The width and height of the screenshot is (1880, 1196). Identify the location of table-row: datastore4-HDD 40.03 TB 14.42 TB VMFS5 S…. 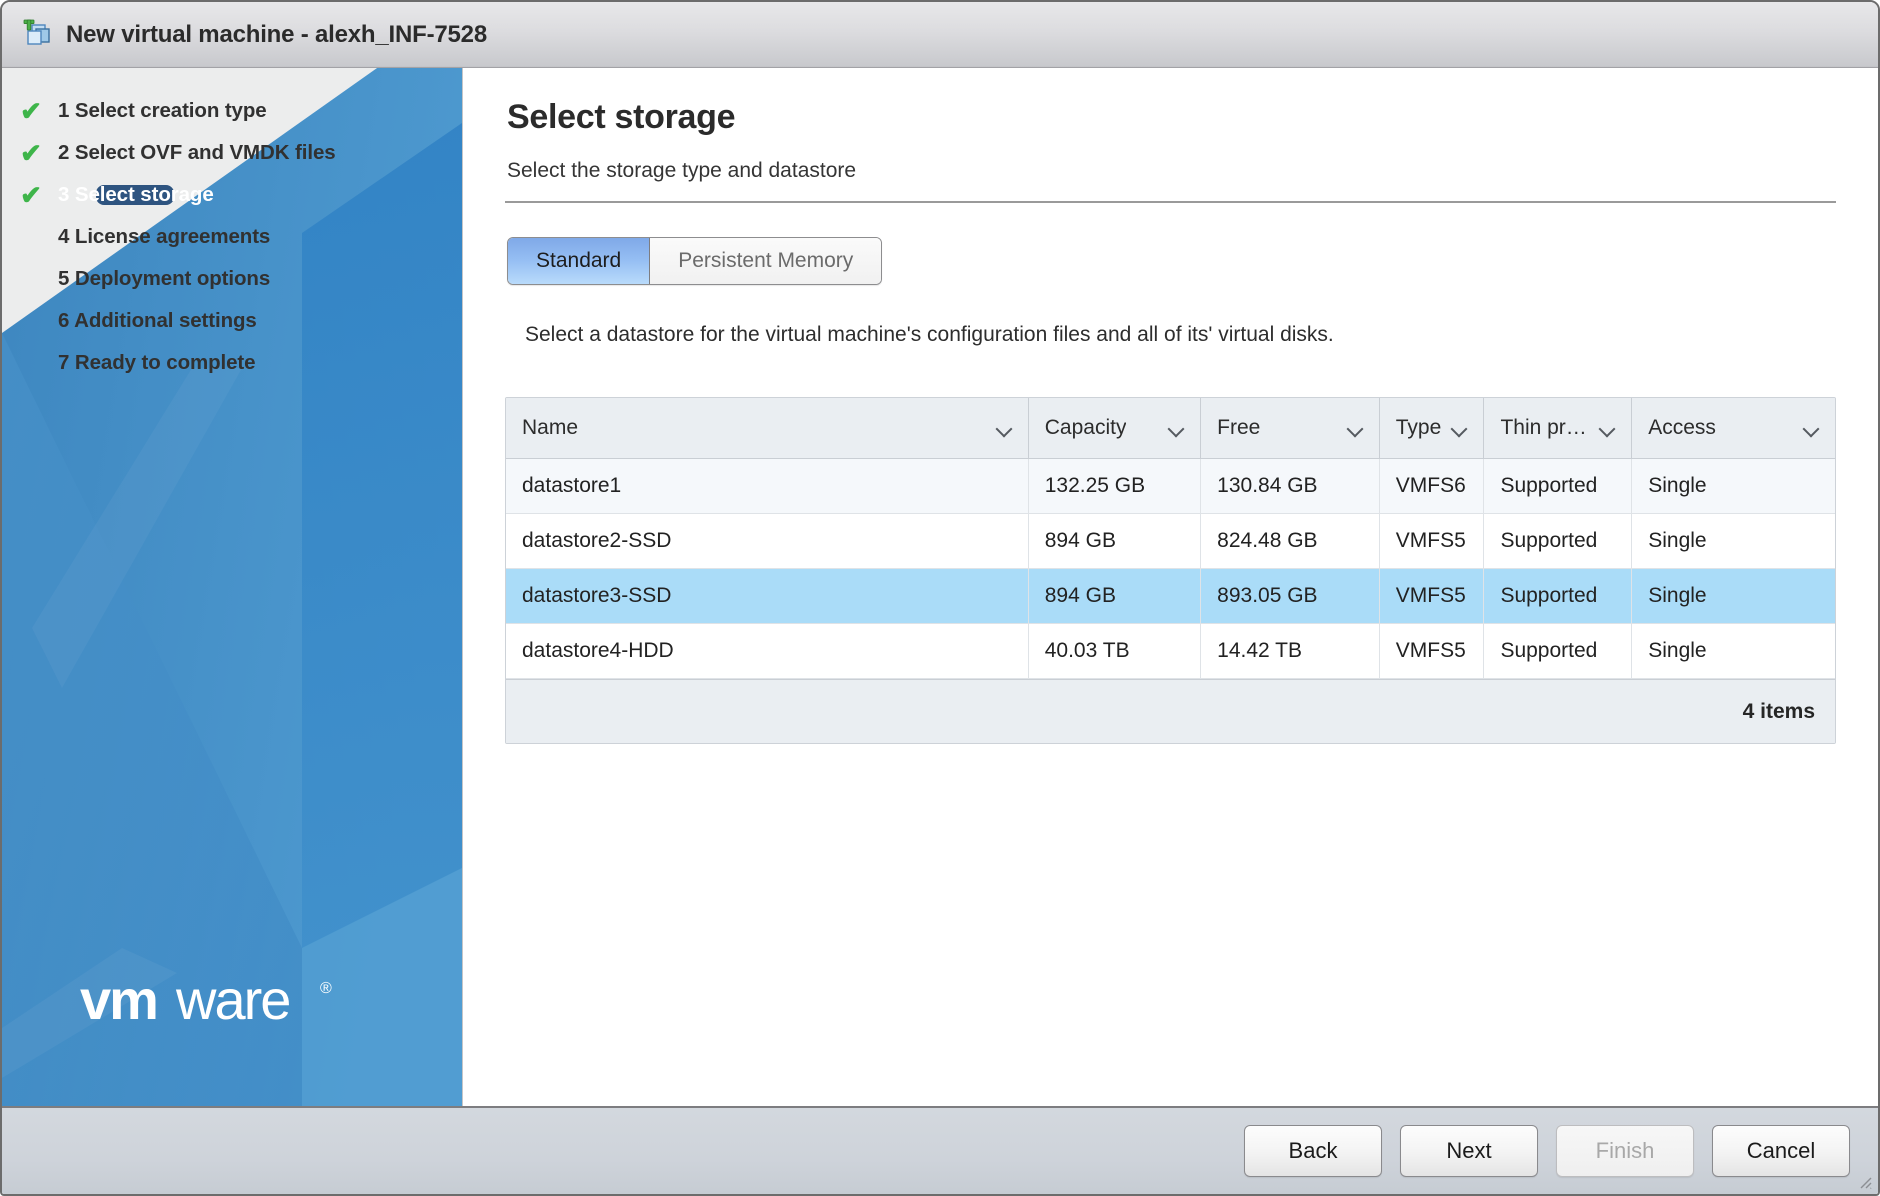
(1170, 651).